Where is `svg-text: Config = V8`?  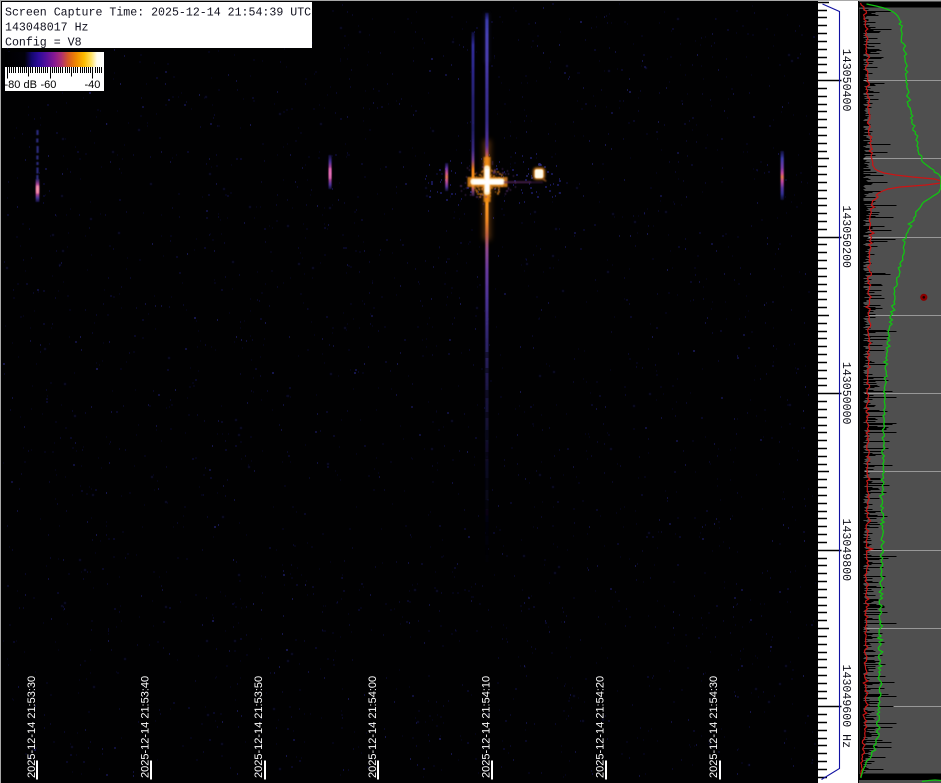
svg-text: Config = V8 is located at coordinates (43, 43).